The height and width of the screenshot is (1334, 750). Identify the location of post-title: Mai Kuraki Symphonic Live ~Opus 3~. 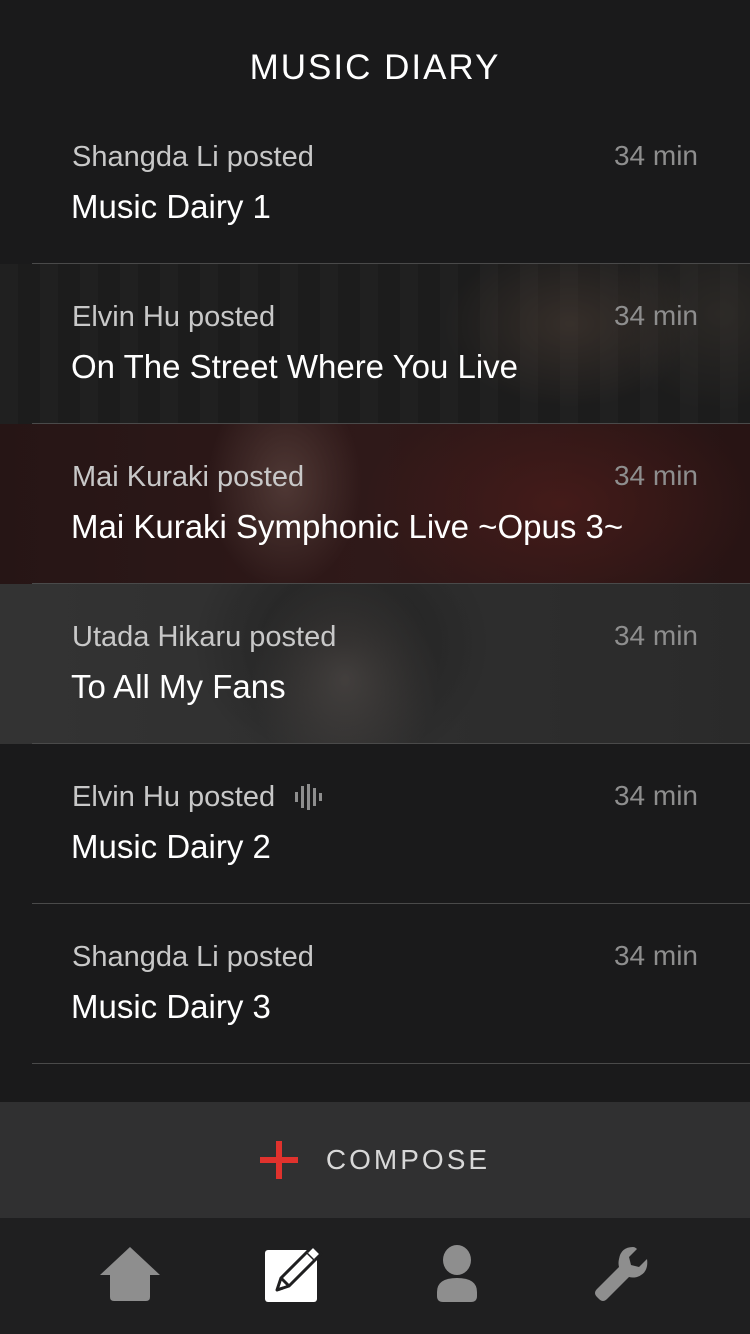
(347, 526).